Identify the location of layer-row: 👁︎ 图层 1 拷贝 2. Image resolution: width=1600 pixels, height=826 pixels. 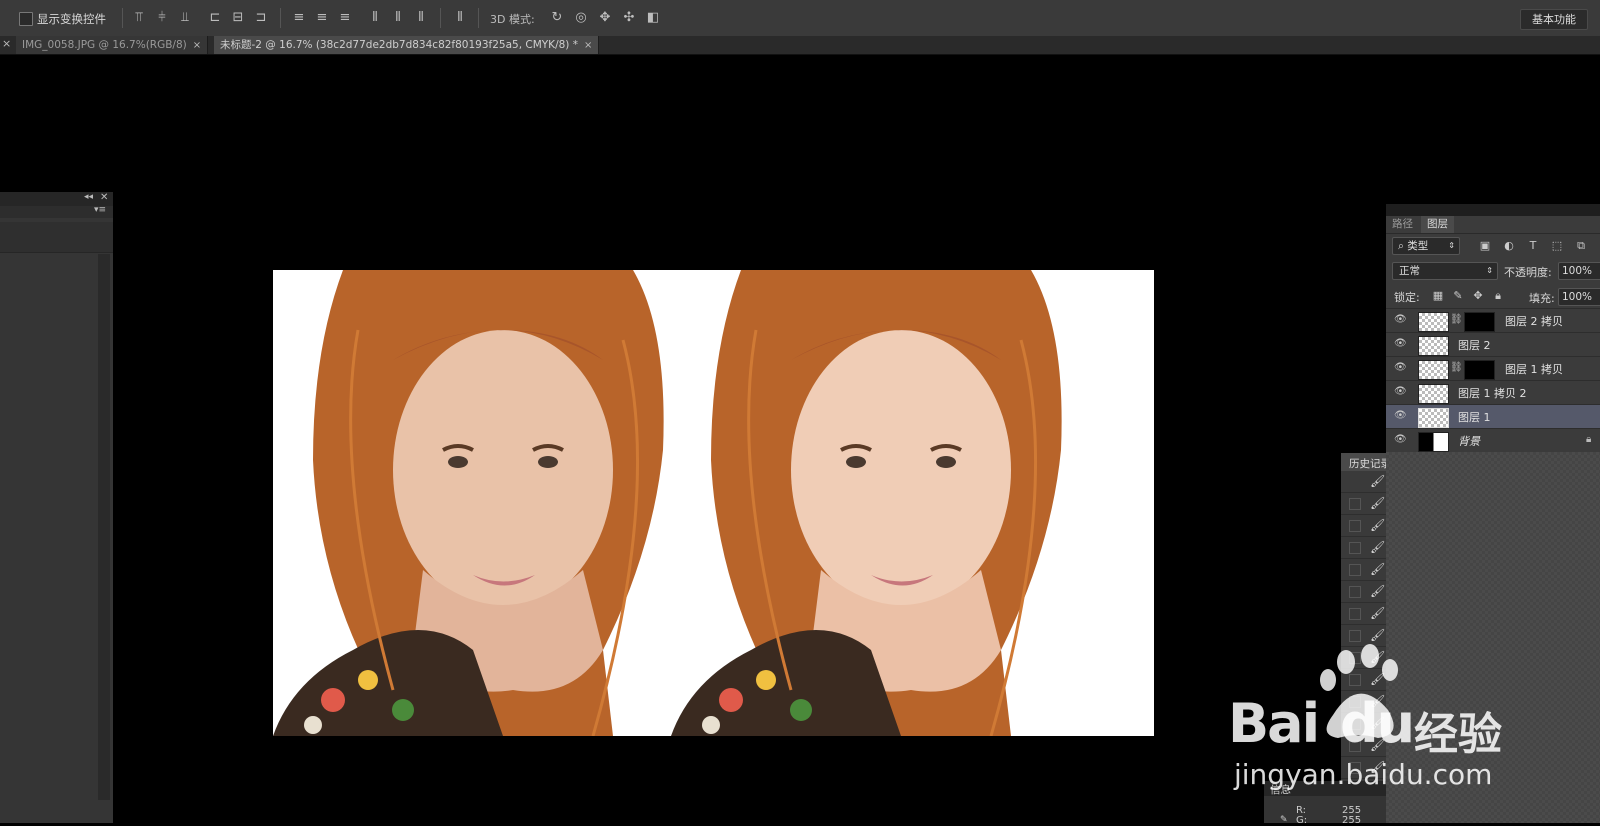
(1493, 392).